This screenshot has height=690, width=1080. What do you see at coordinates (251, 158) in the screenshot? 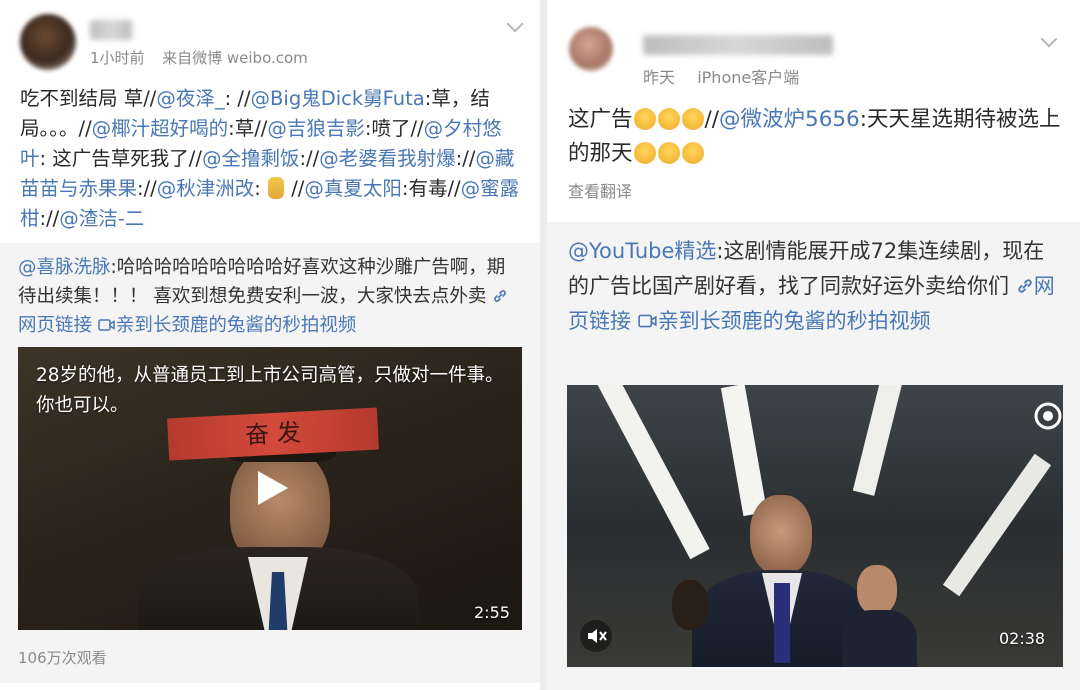
I see `mention-link: @全撸剩饭` at bounding box center [251, 158].